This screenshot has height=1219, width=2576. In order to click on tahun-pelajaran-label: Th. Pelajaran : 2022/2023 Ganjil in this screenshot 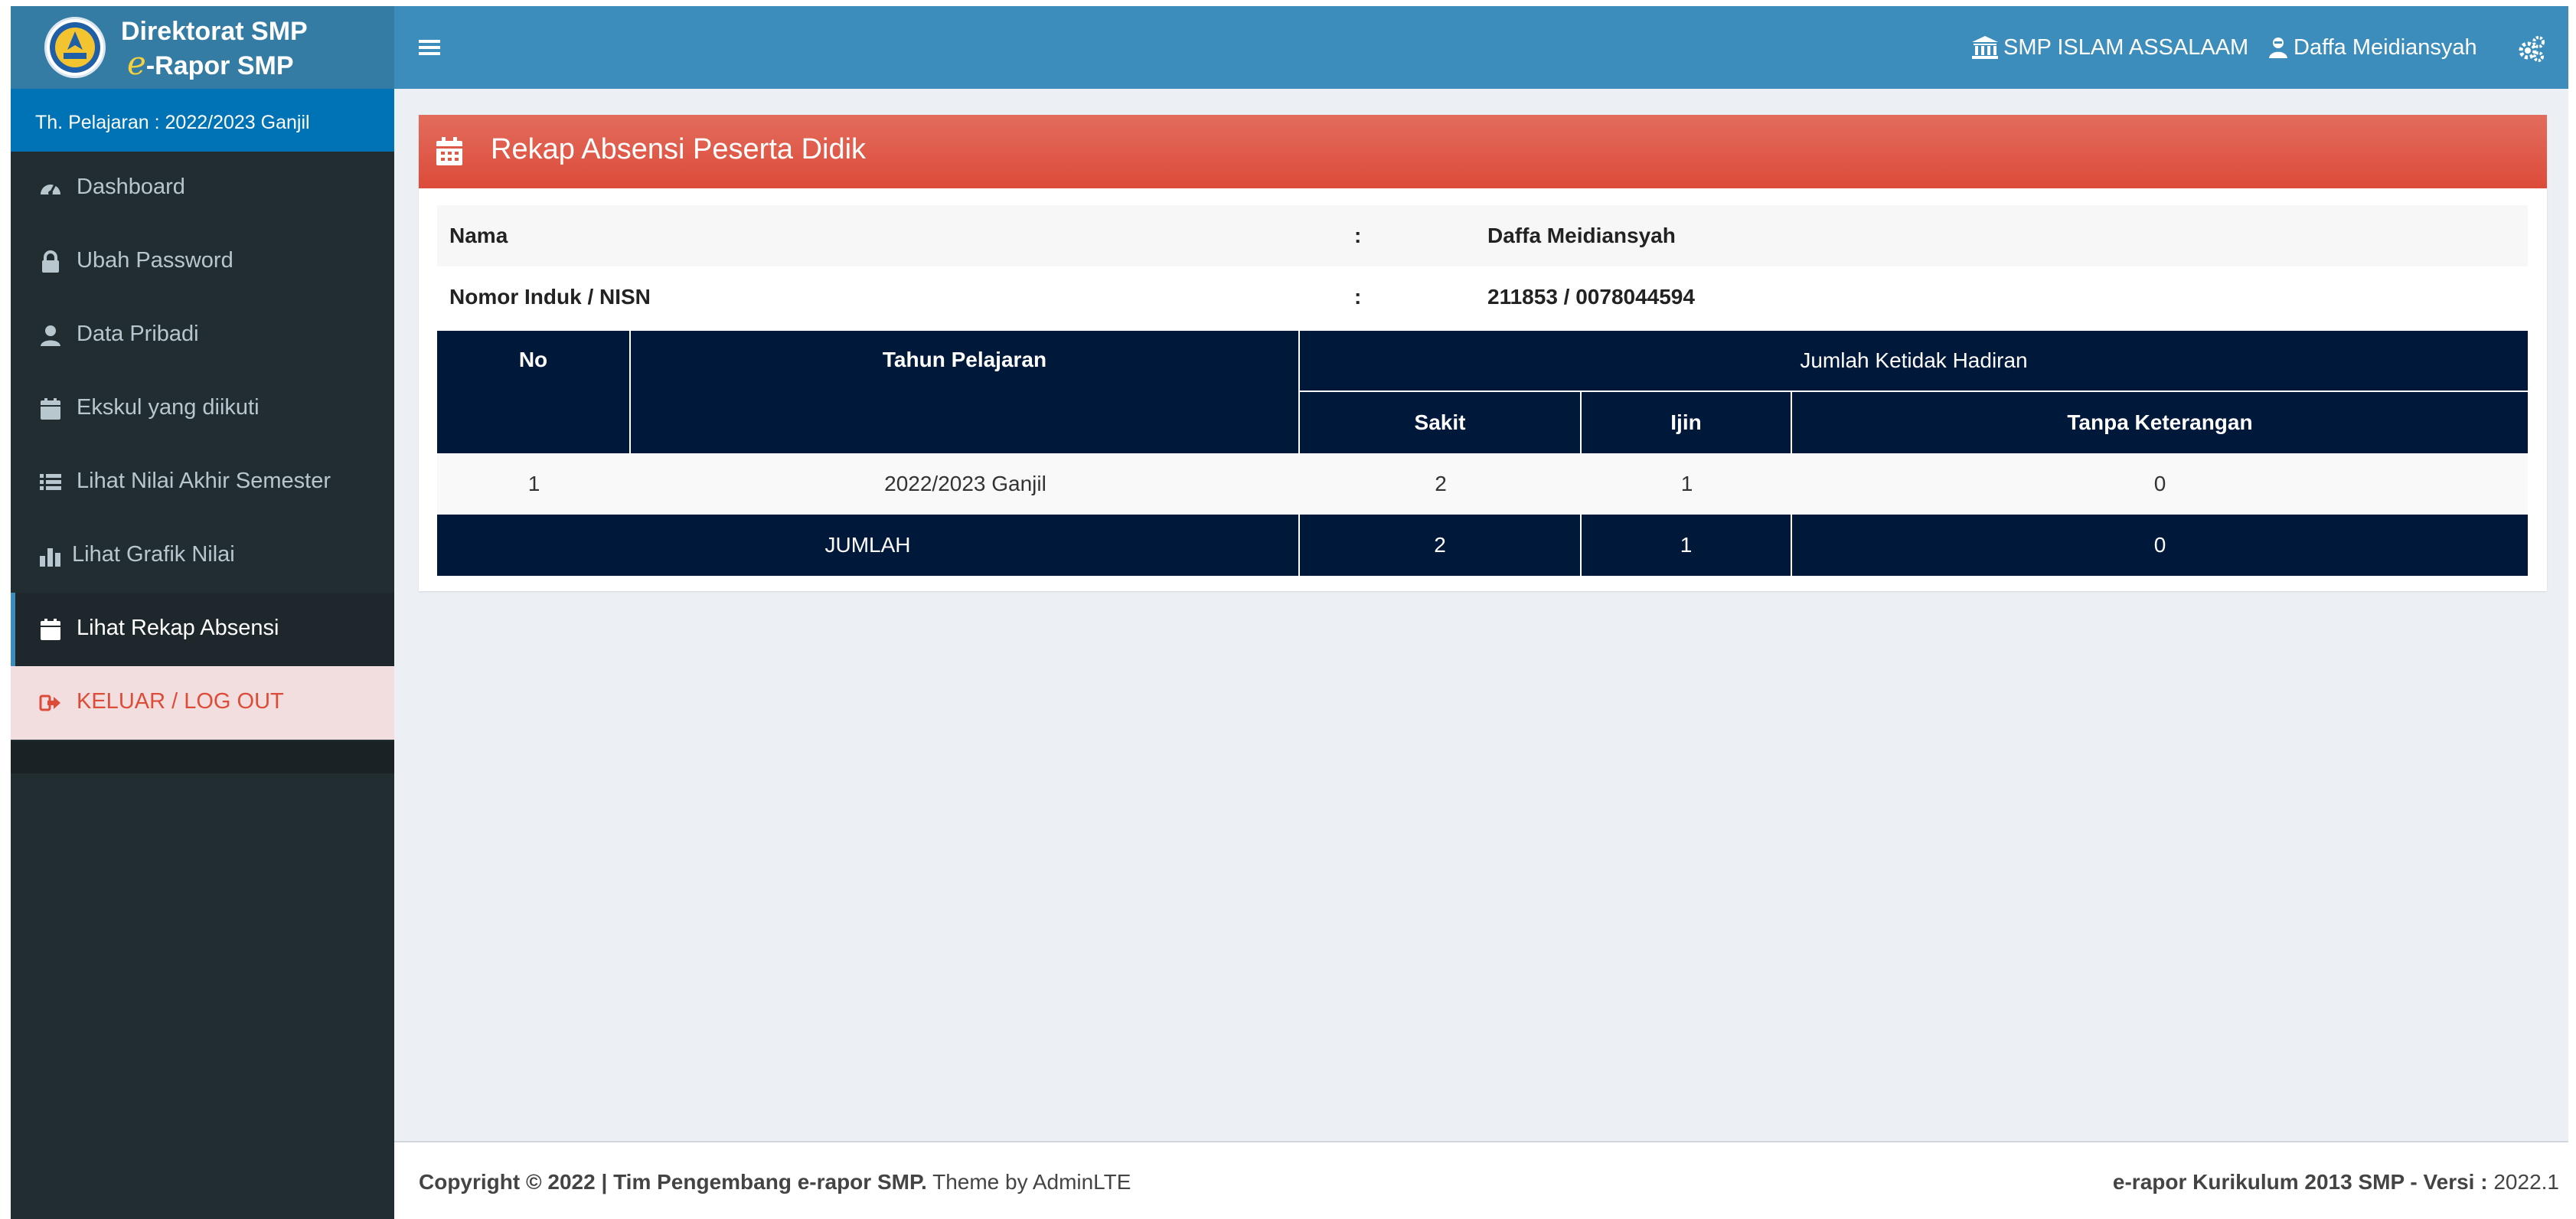, I will do `click(172, 123)`.